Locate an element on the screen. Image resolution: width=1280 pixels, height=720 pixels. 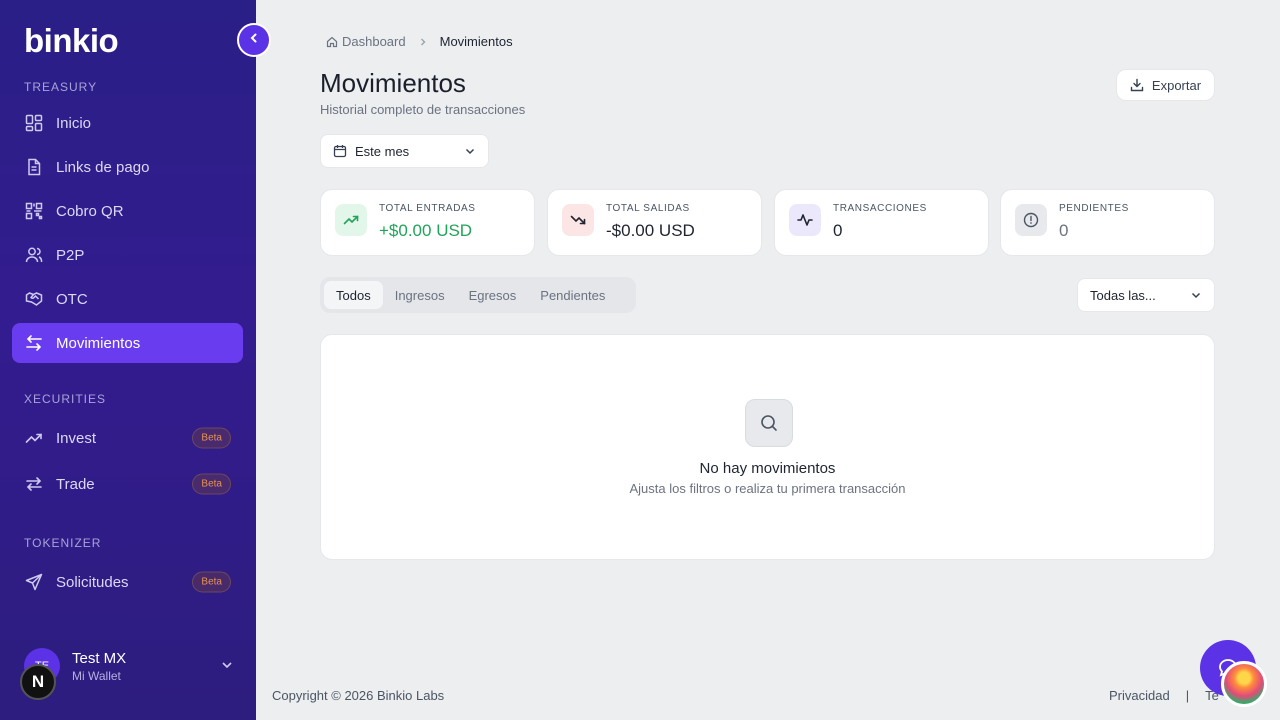
sidebar-item-label: Inicio is located at coordinates (74, 123).